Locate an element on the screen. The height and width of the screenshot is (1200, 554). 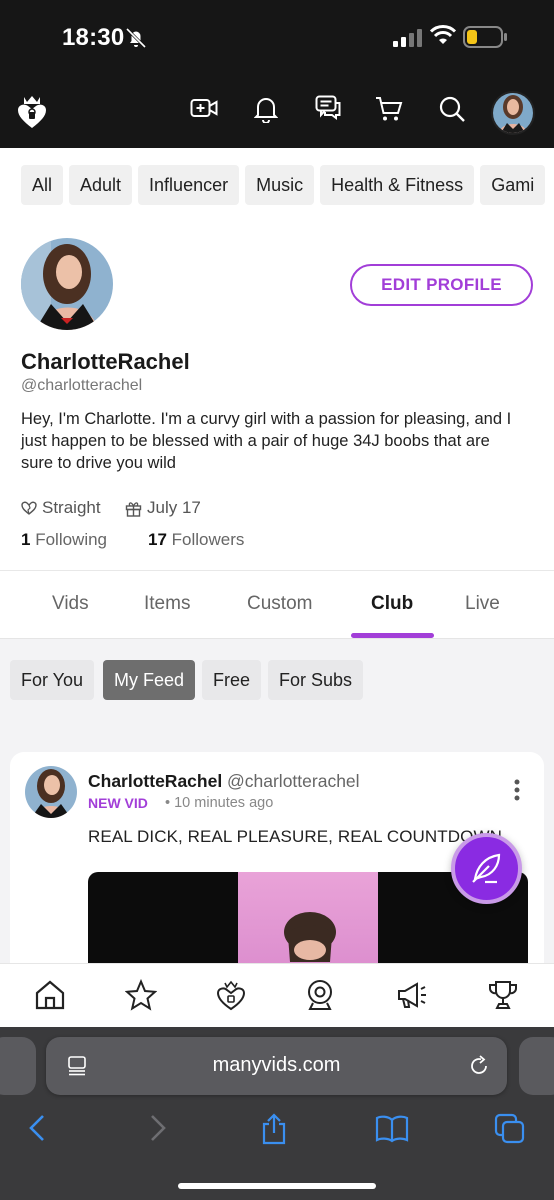
quill-icon is located at coordinates (486, 868).